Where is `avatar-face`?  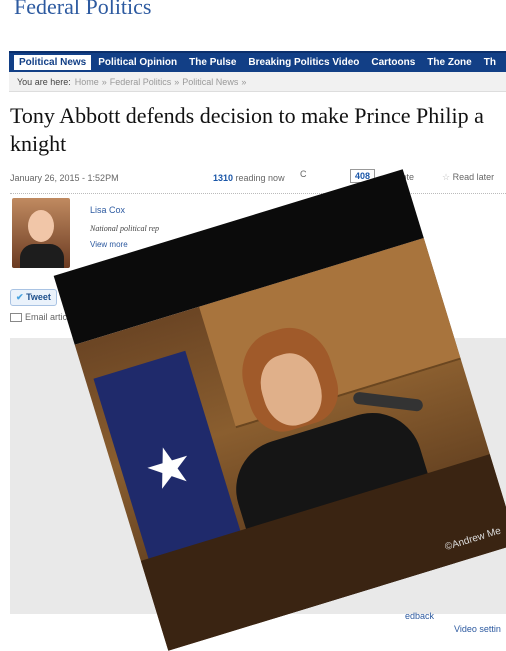
avatar-face is located at coordinates (41, 226).